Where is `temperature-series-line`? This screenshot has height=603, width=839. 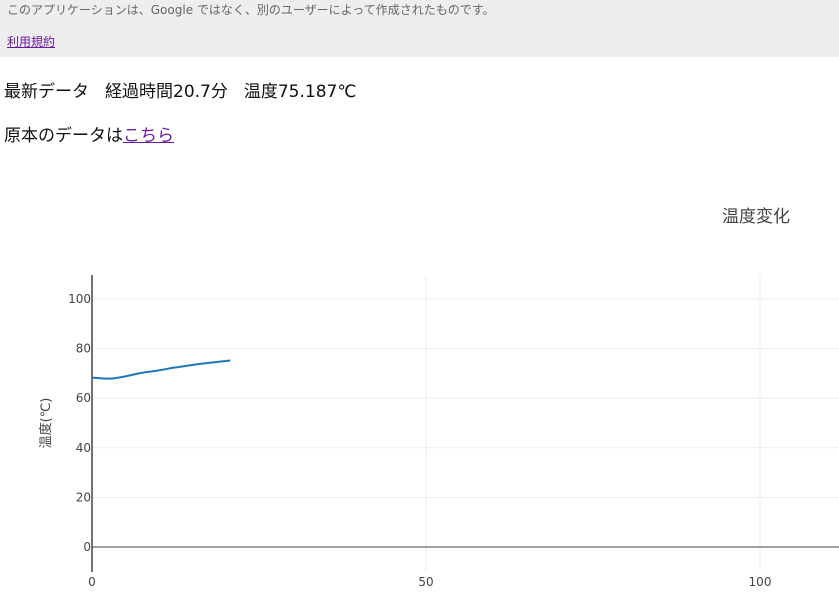
temperature-series-line is located at coordinates (161, 369).